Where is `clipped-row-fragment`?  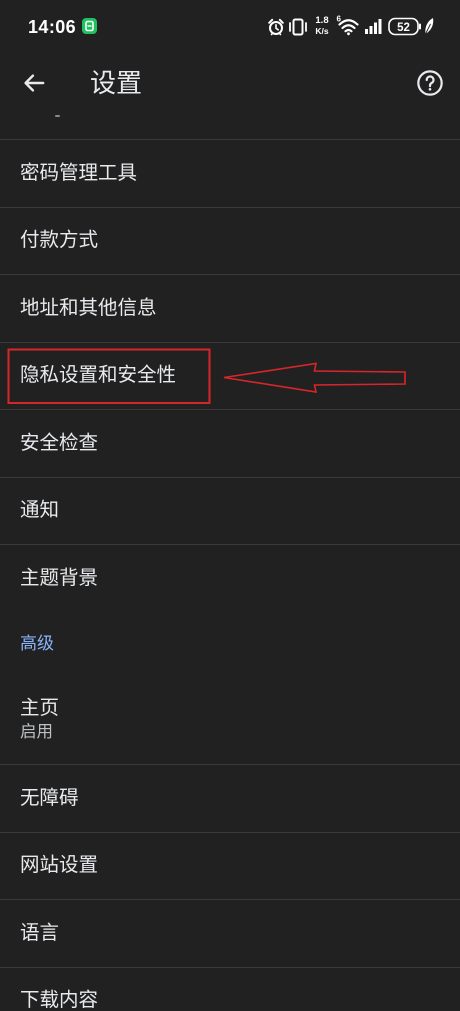
clipped-row-fragment is located at coordinates (57, 116).